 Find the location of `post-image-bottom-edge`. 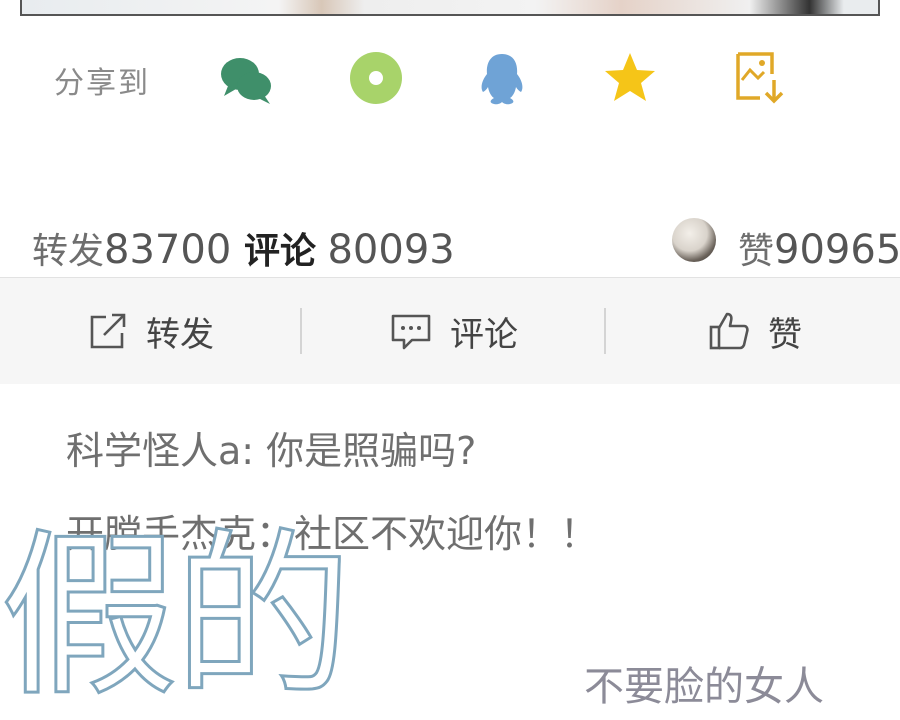

post-image-bottom-edge is located at coordinates (450, 8).